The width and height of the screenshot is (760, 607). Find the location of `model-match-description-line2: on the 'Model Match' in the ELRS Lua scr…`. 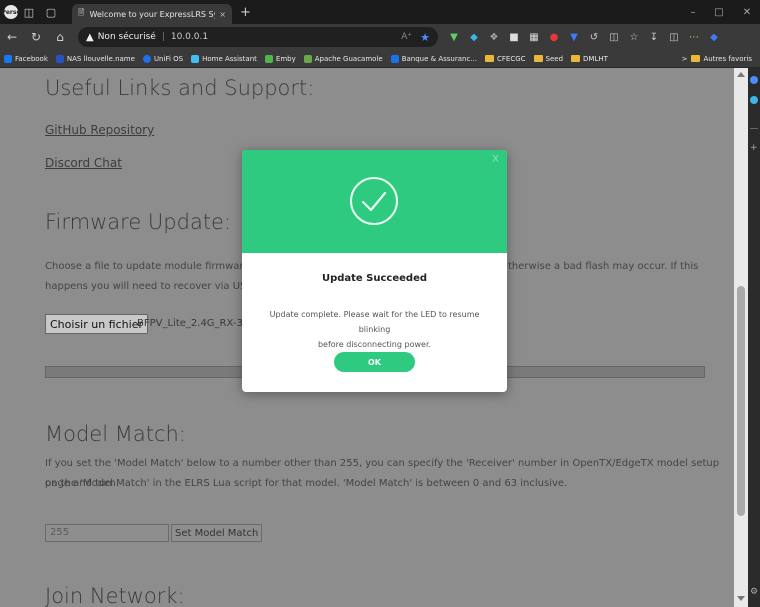

model-match-description-line2: on the 'Model Match' in the ELRS Lua scr… is located at coordinates (306, 483).